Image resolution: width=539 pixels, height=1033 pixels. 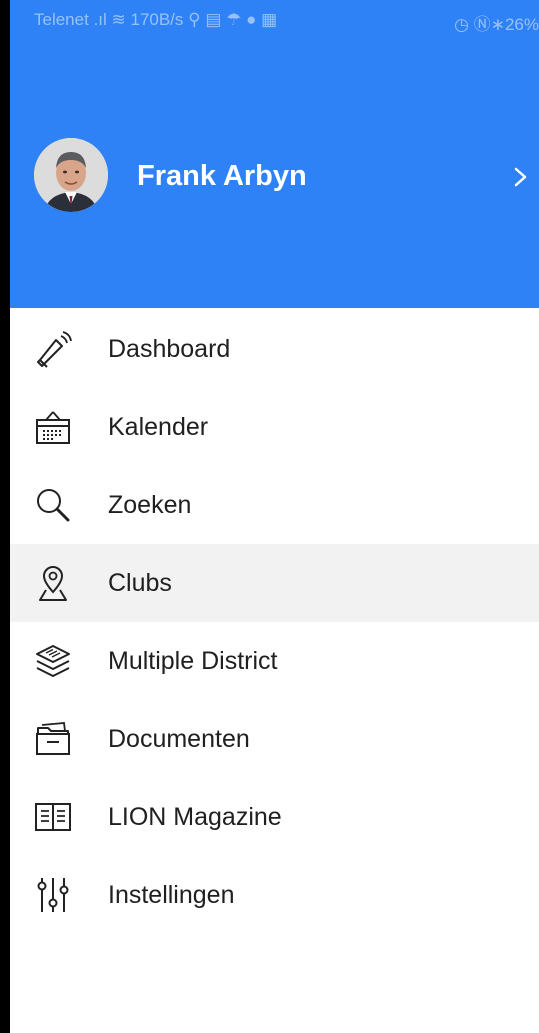 I want to click on megaphone-icon, so click(x=54, y=349).